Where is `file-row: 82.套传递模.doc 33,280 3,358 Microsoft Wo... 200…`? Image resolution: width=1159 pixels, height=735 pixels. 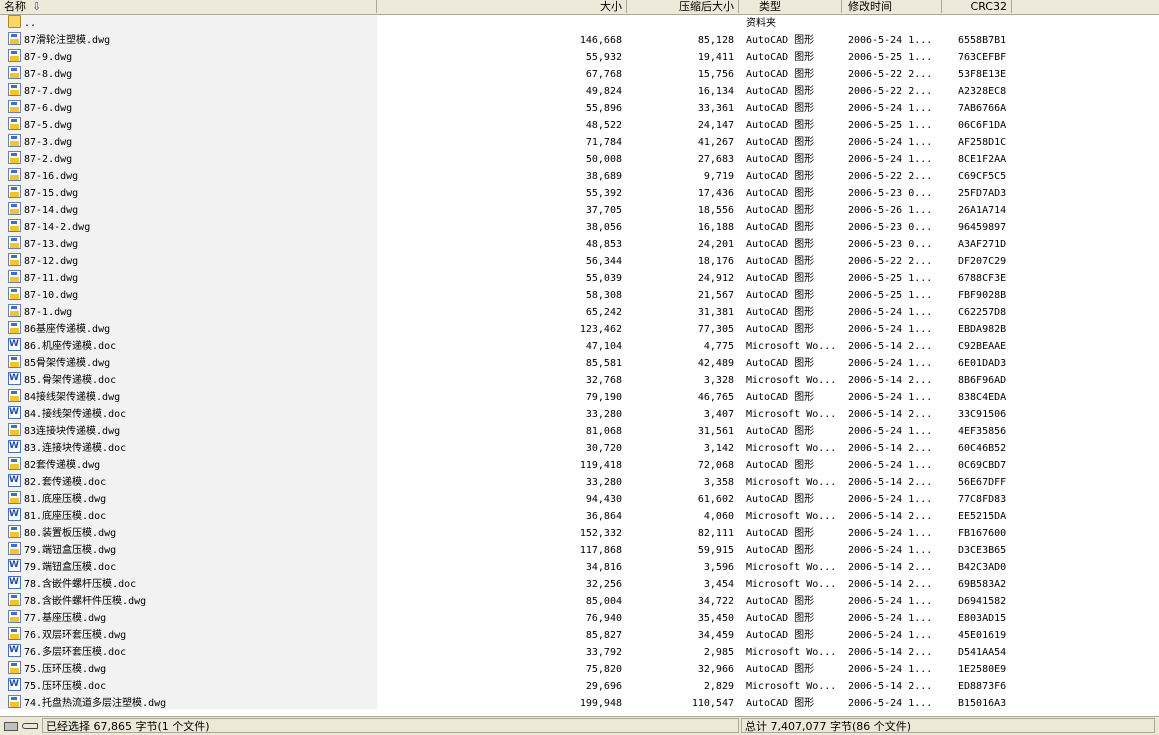 file-row: 82.套传递模.doc 33,280 3,358 Microsoft Wo... 200… is located at coordinates (579, 482).